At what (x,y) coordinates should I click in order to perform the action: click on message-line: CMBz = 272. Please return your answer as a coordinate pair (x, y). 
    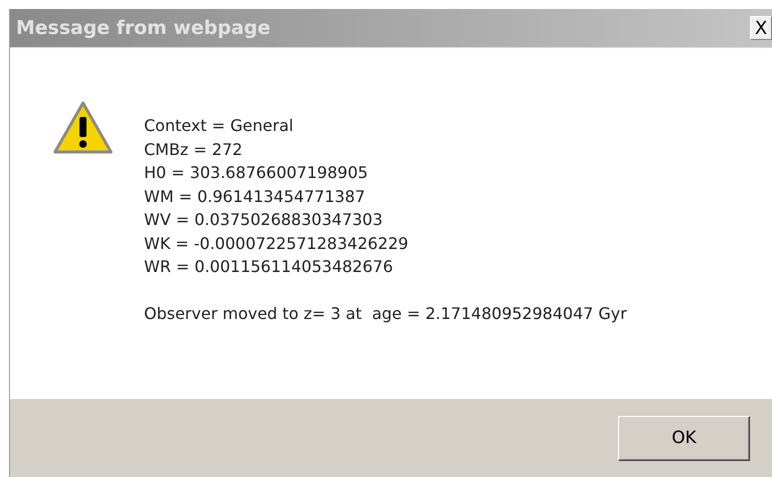
    Looking at the image, I should click on (194, 149).